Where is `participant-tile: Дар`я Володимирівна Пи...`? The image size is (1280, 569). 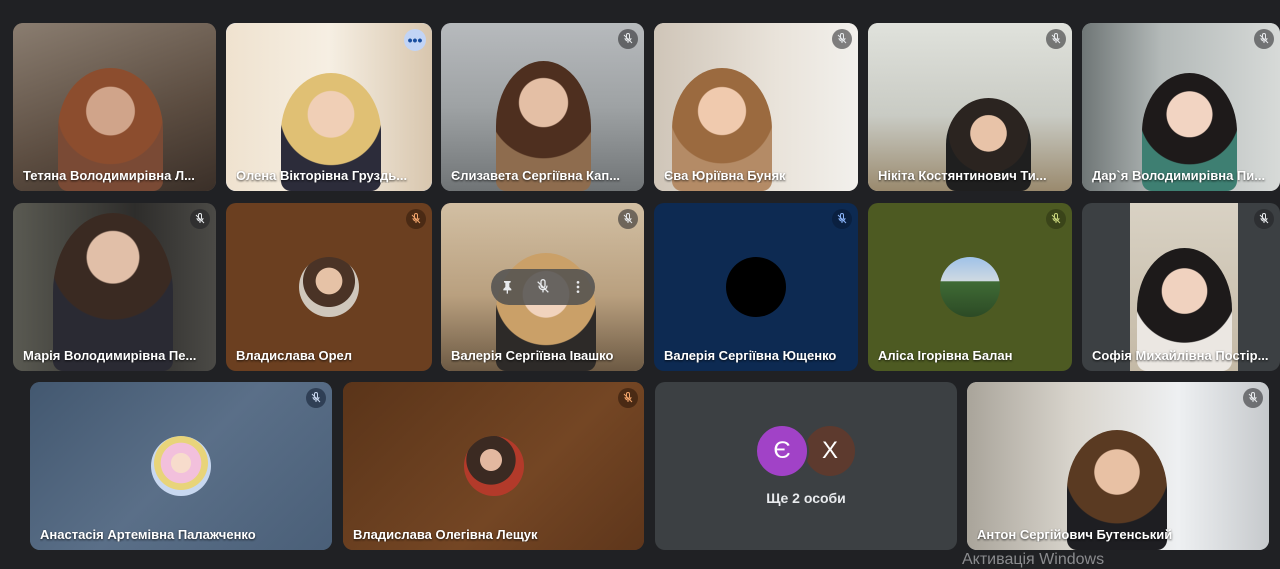
participant-tile: Дар`я Володимирівна Пи... is located at coordinates (1181, 107).